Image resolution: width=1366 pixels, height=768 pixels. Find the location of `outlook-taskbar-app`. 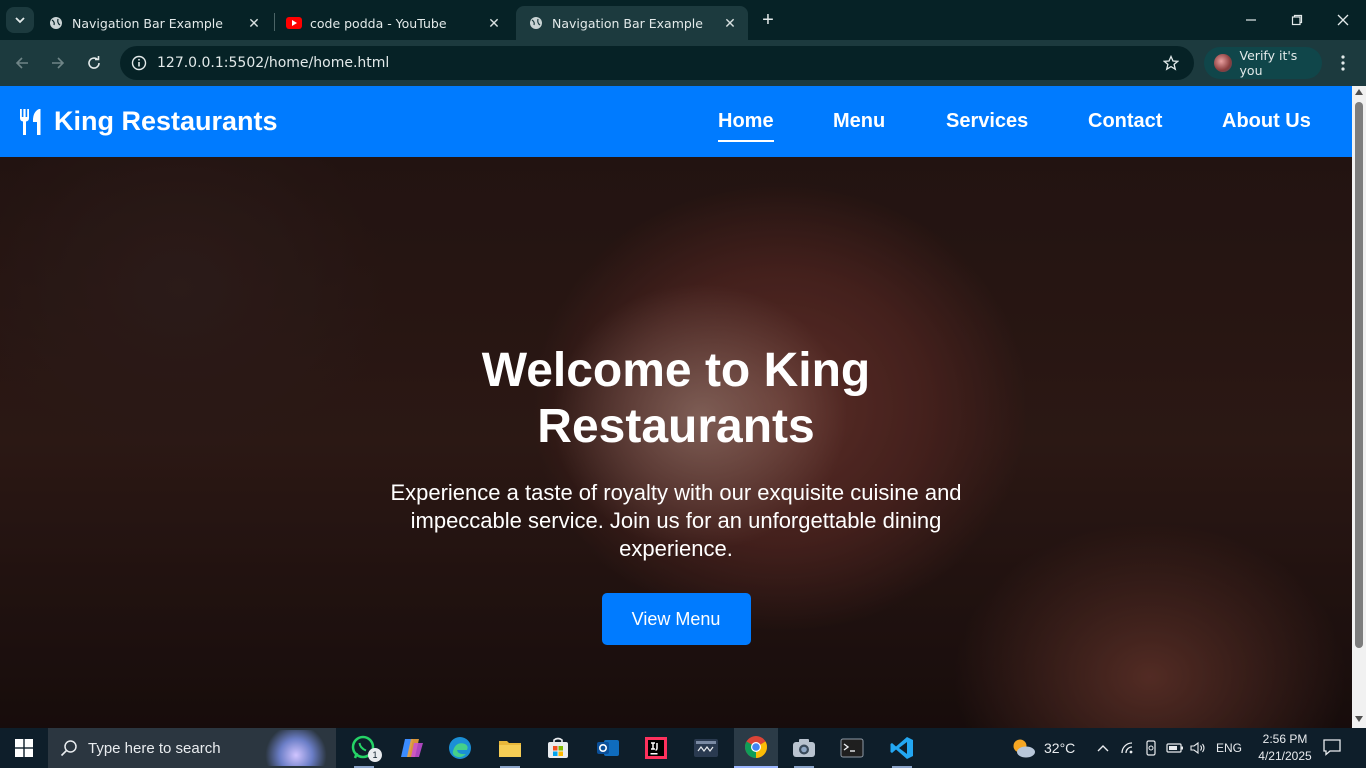

outlook-taskbar-app is located at coordinates (608, 748).